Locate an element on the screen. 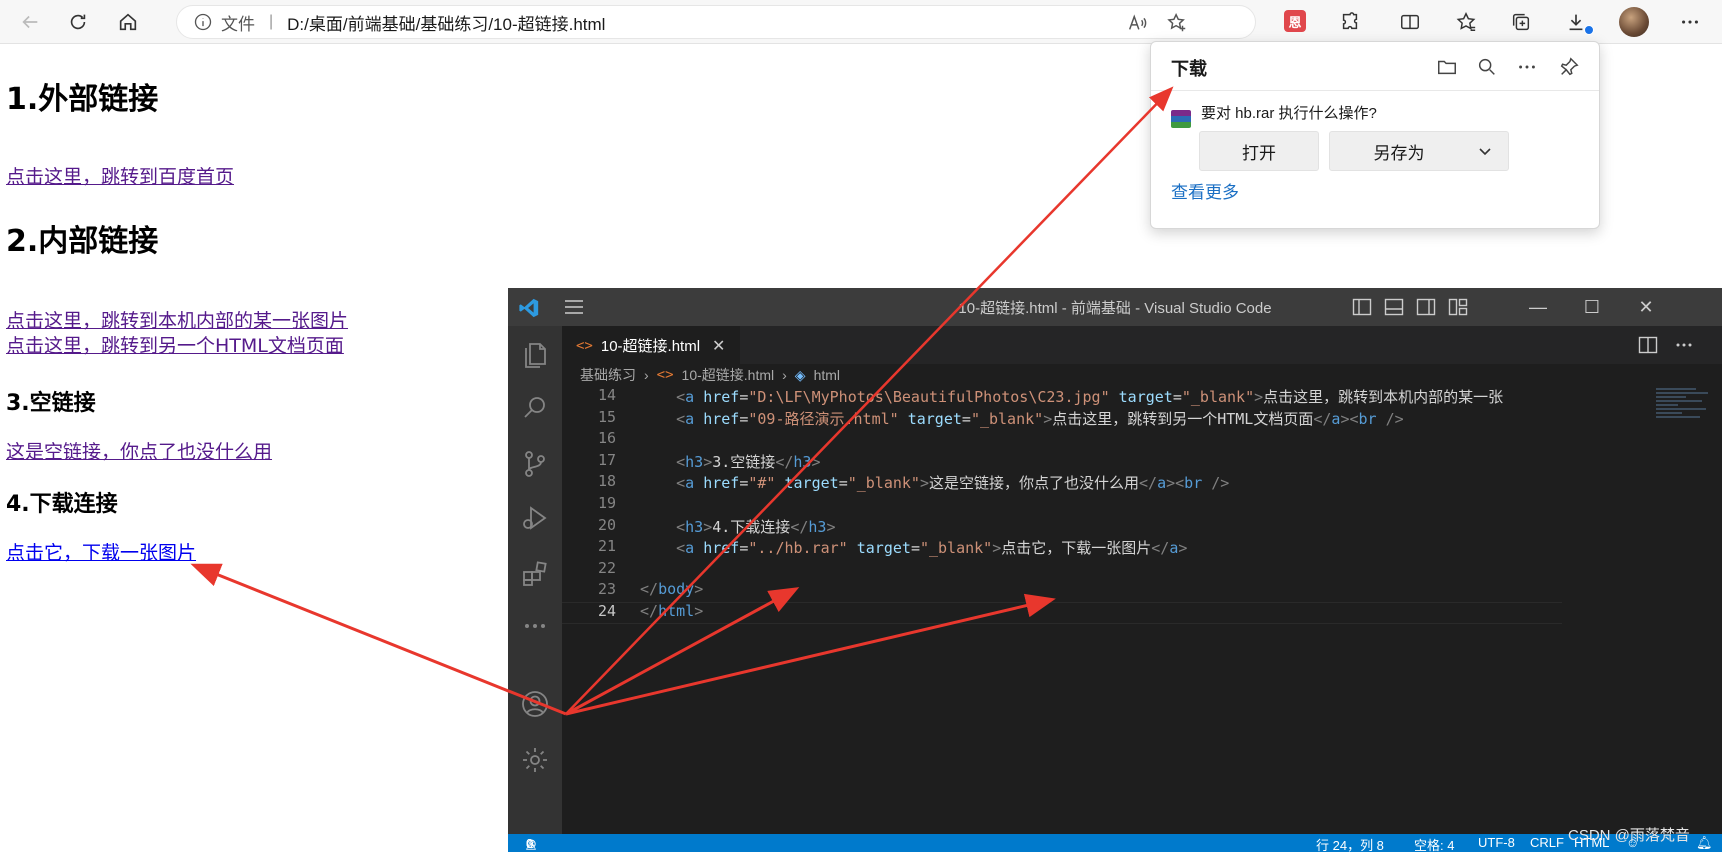 Image resolution: width=1722 pixels, height=852 pixels. tab-close-icon: ✕ is located at coordinates (718, 346).